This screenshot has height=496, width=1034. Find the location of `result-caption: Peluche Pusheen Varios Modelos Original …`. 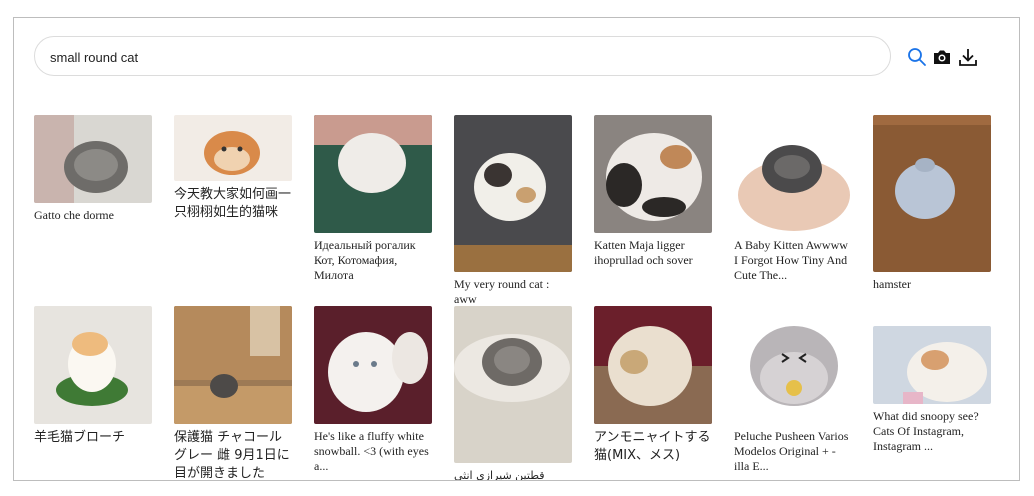

result-caption: Peluche Pusheen Varios Modelos Original … is located at coordinates (791, 451).